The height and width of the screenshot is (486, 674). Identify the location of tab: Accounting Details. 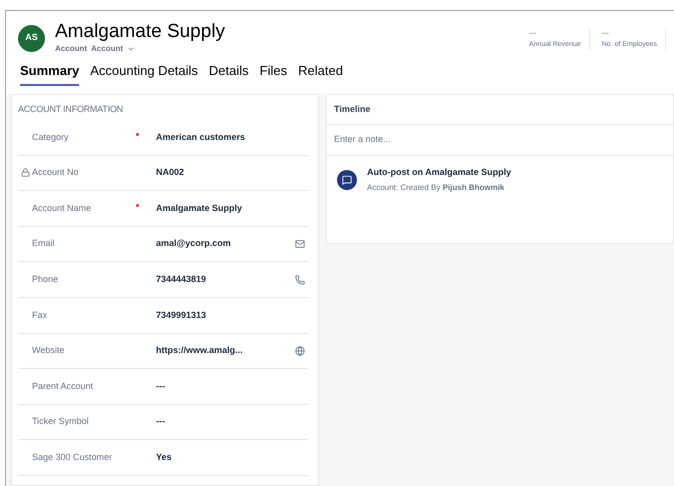
(144, 73).